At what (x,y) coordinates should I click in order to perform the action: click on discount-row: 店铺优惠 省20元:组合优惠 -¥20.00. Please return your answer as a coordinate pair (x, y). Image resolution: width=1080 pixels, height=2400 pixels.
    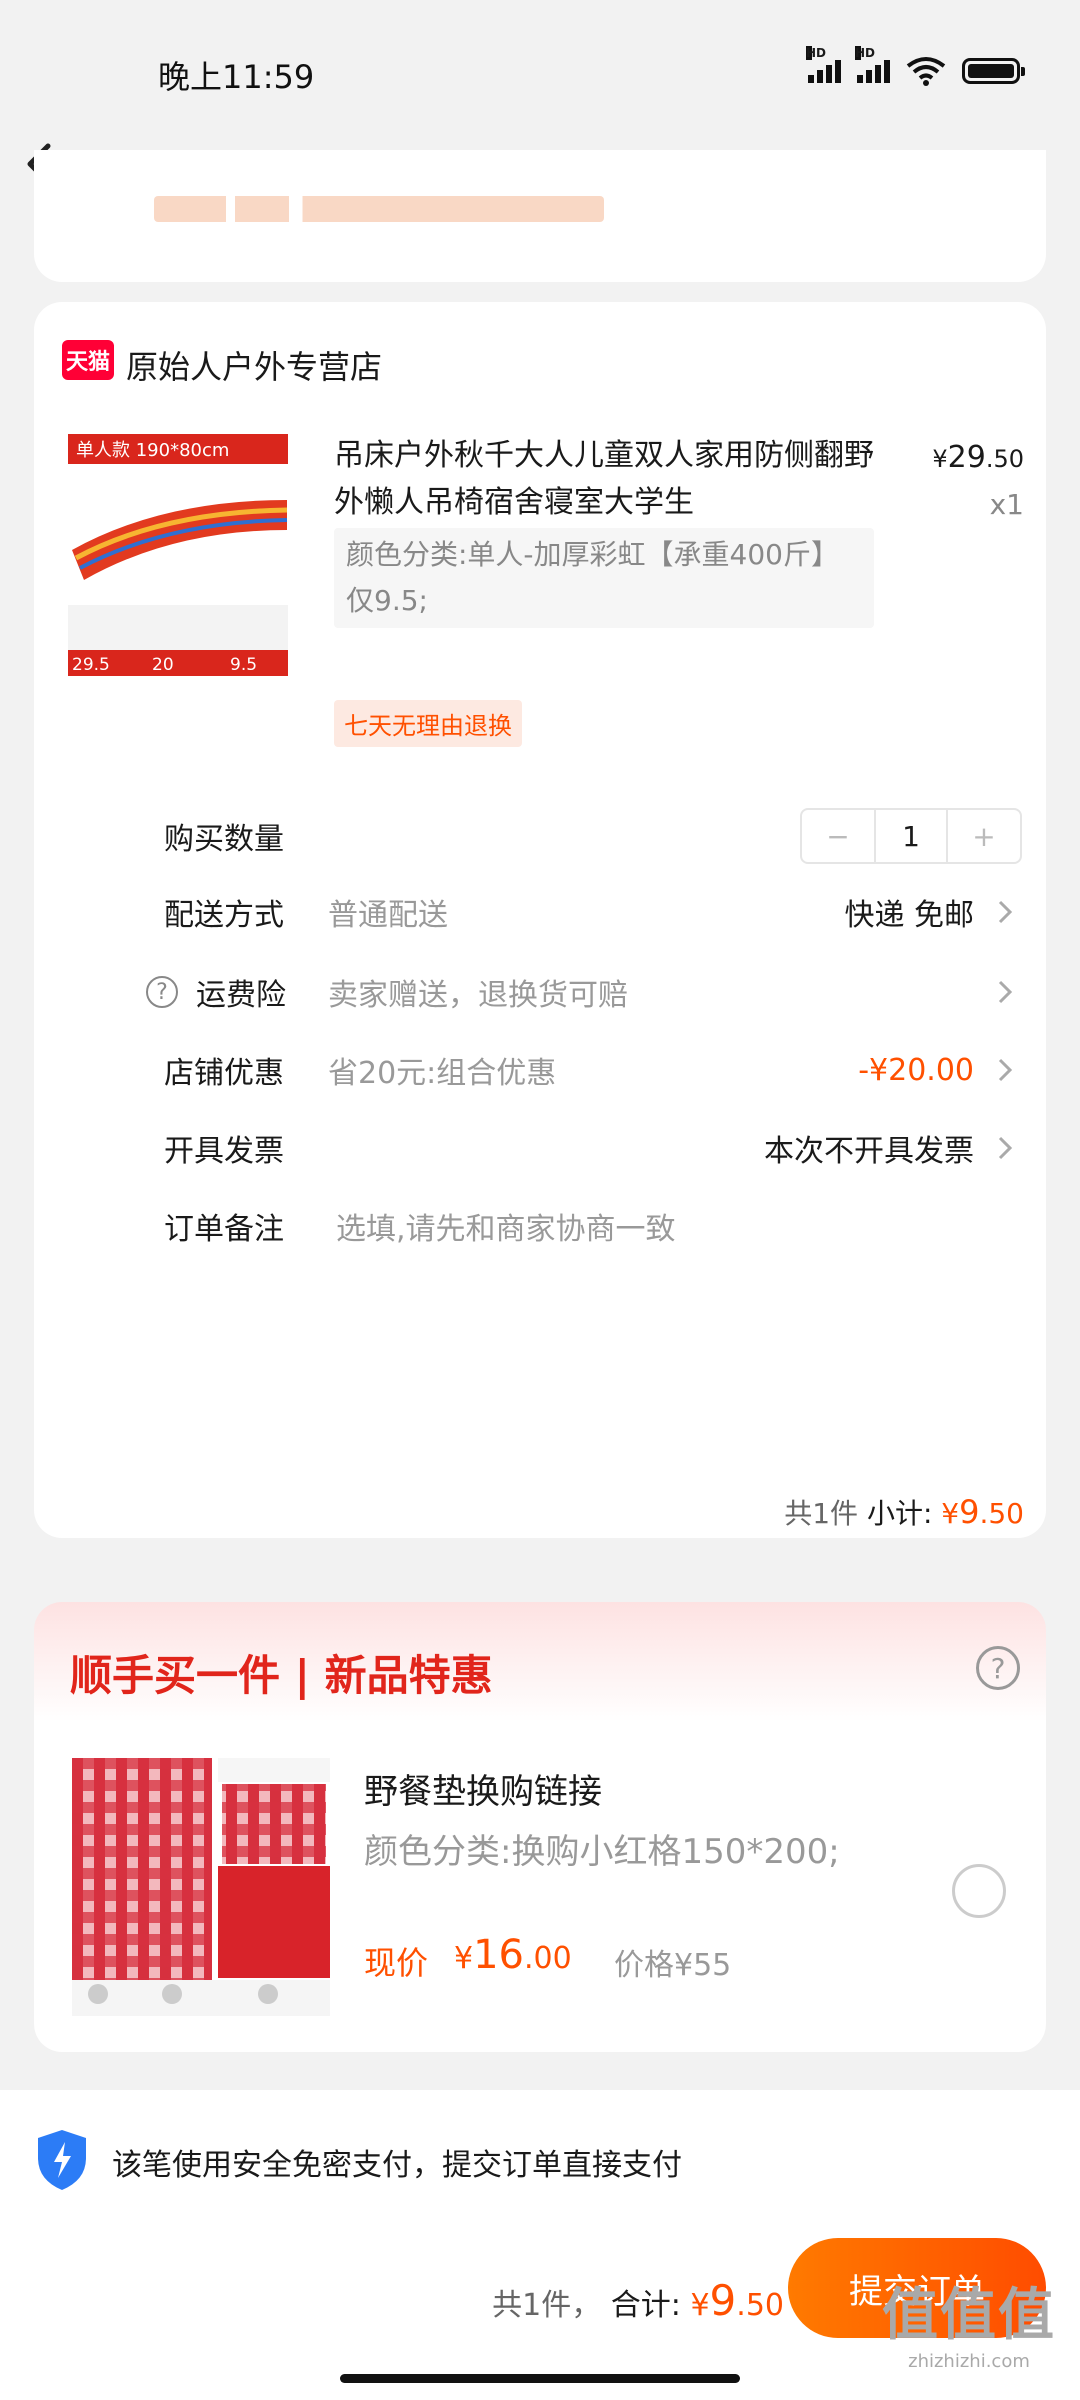
    Looking at the image, I should click on (540, 1070).